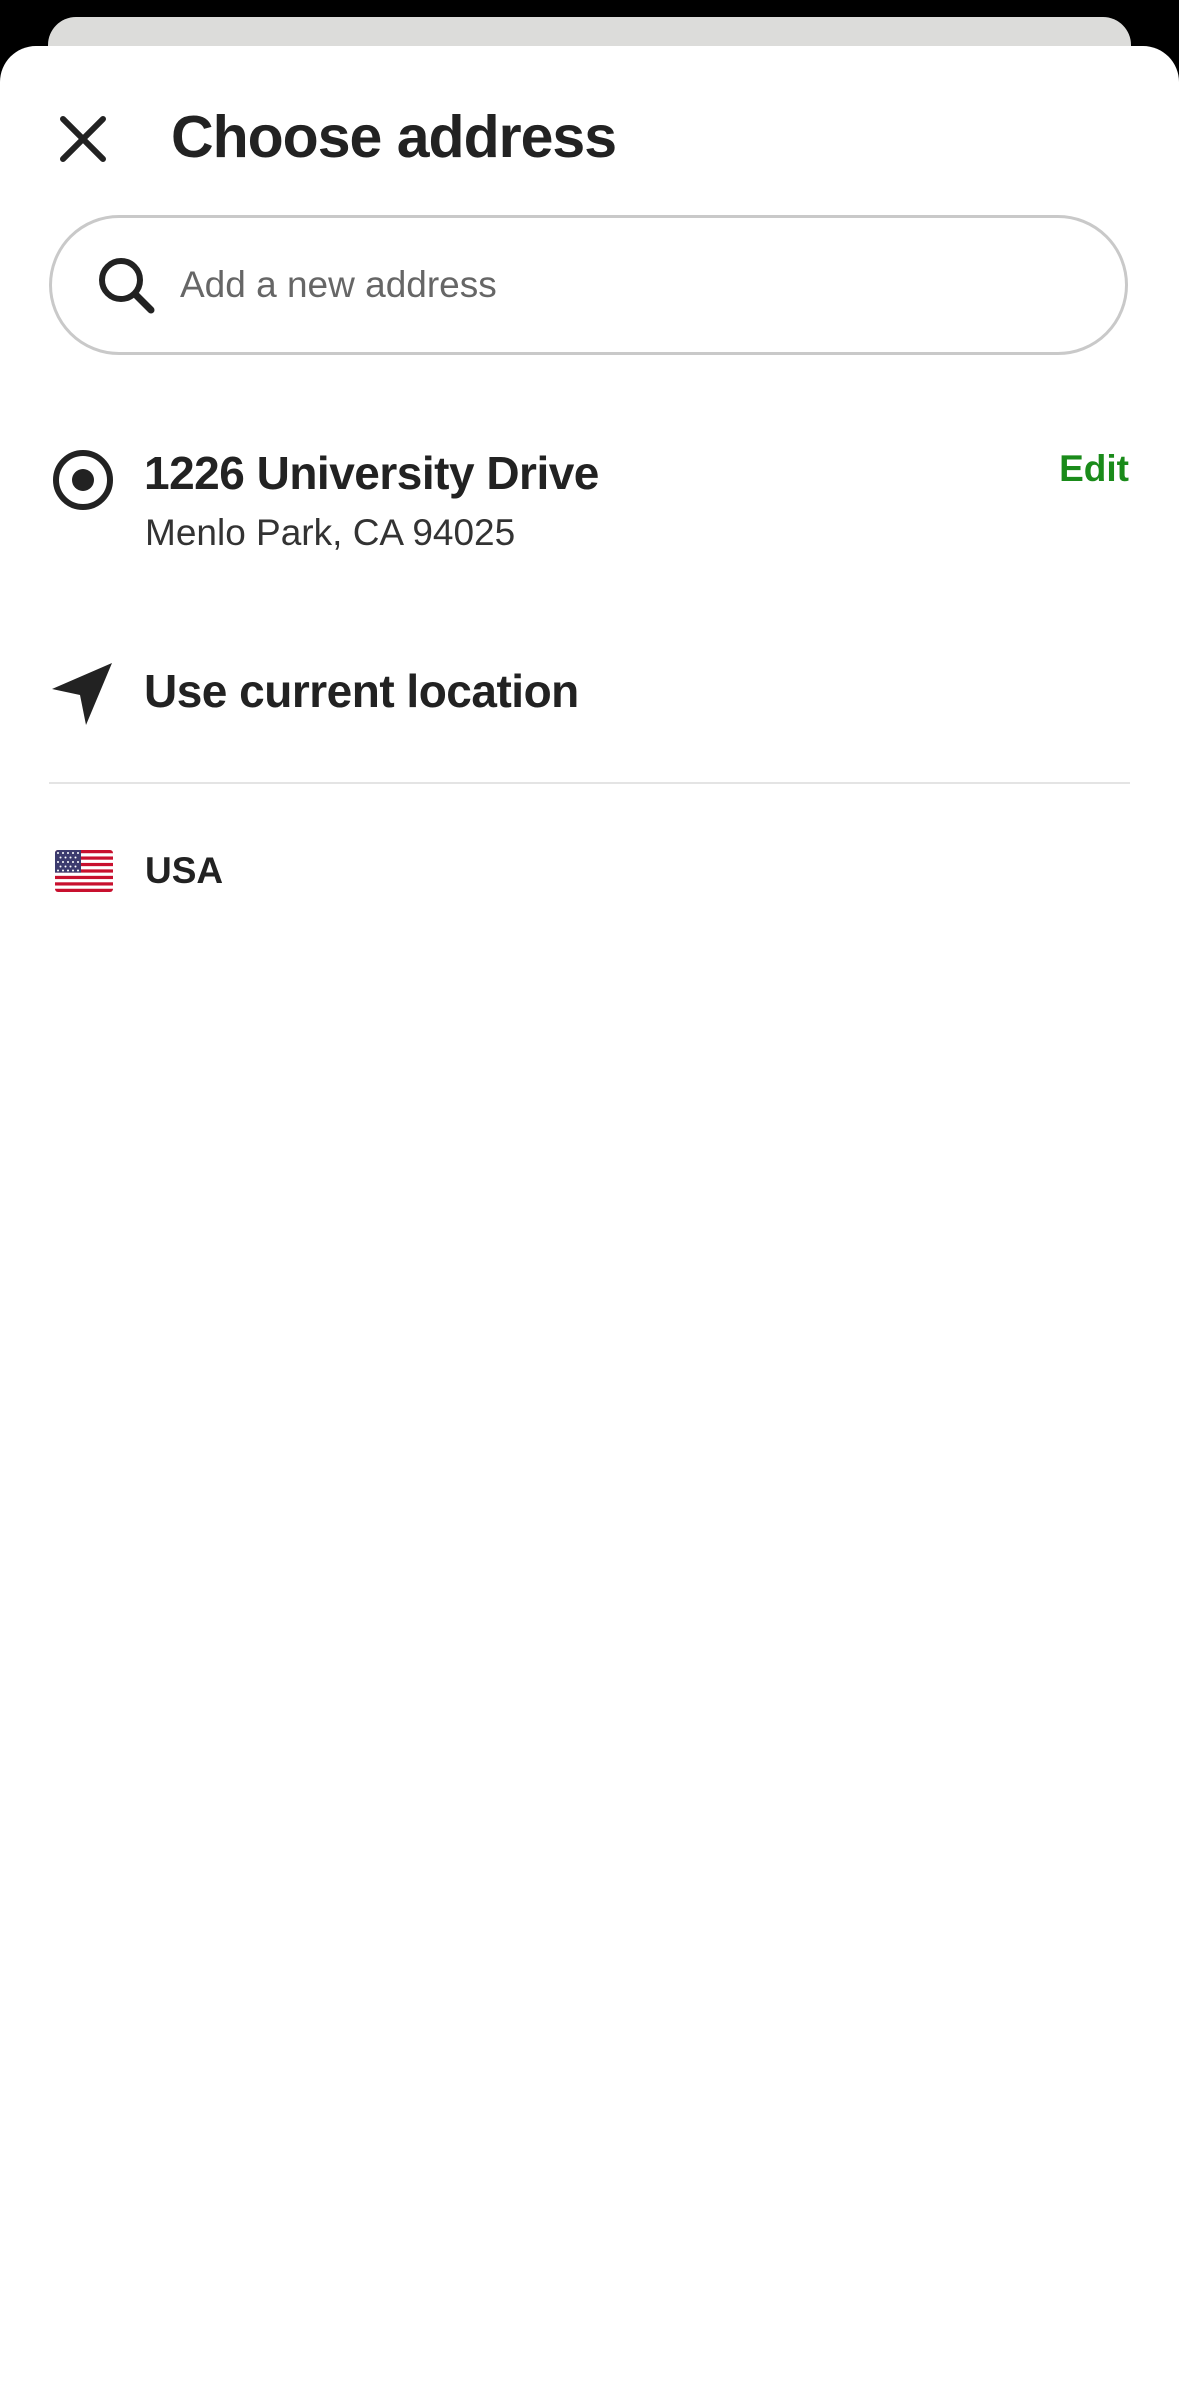  What do you see at coordinates (361, 691) in the screenshot?
I see `use-current-location-label: Use current location` at bounding box center [361, 691].